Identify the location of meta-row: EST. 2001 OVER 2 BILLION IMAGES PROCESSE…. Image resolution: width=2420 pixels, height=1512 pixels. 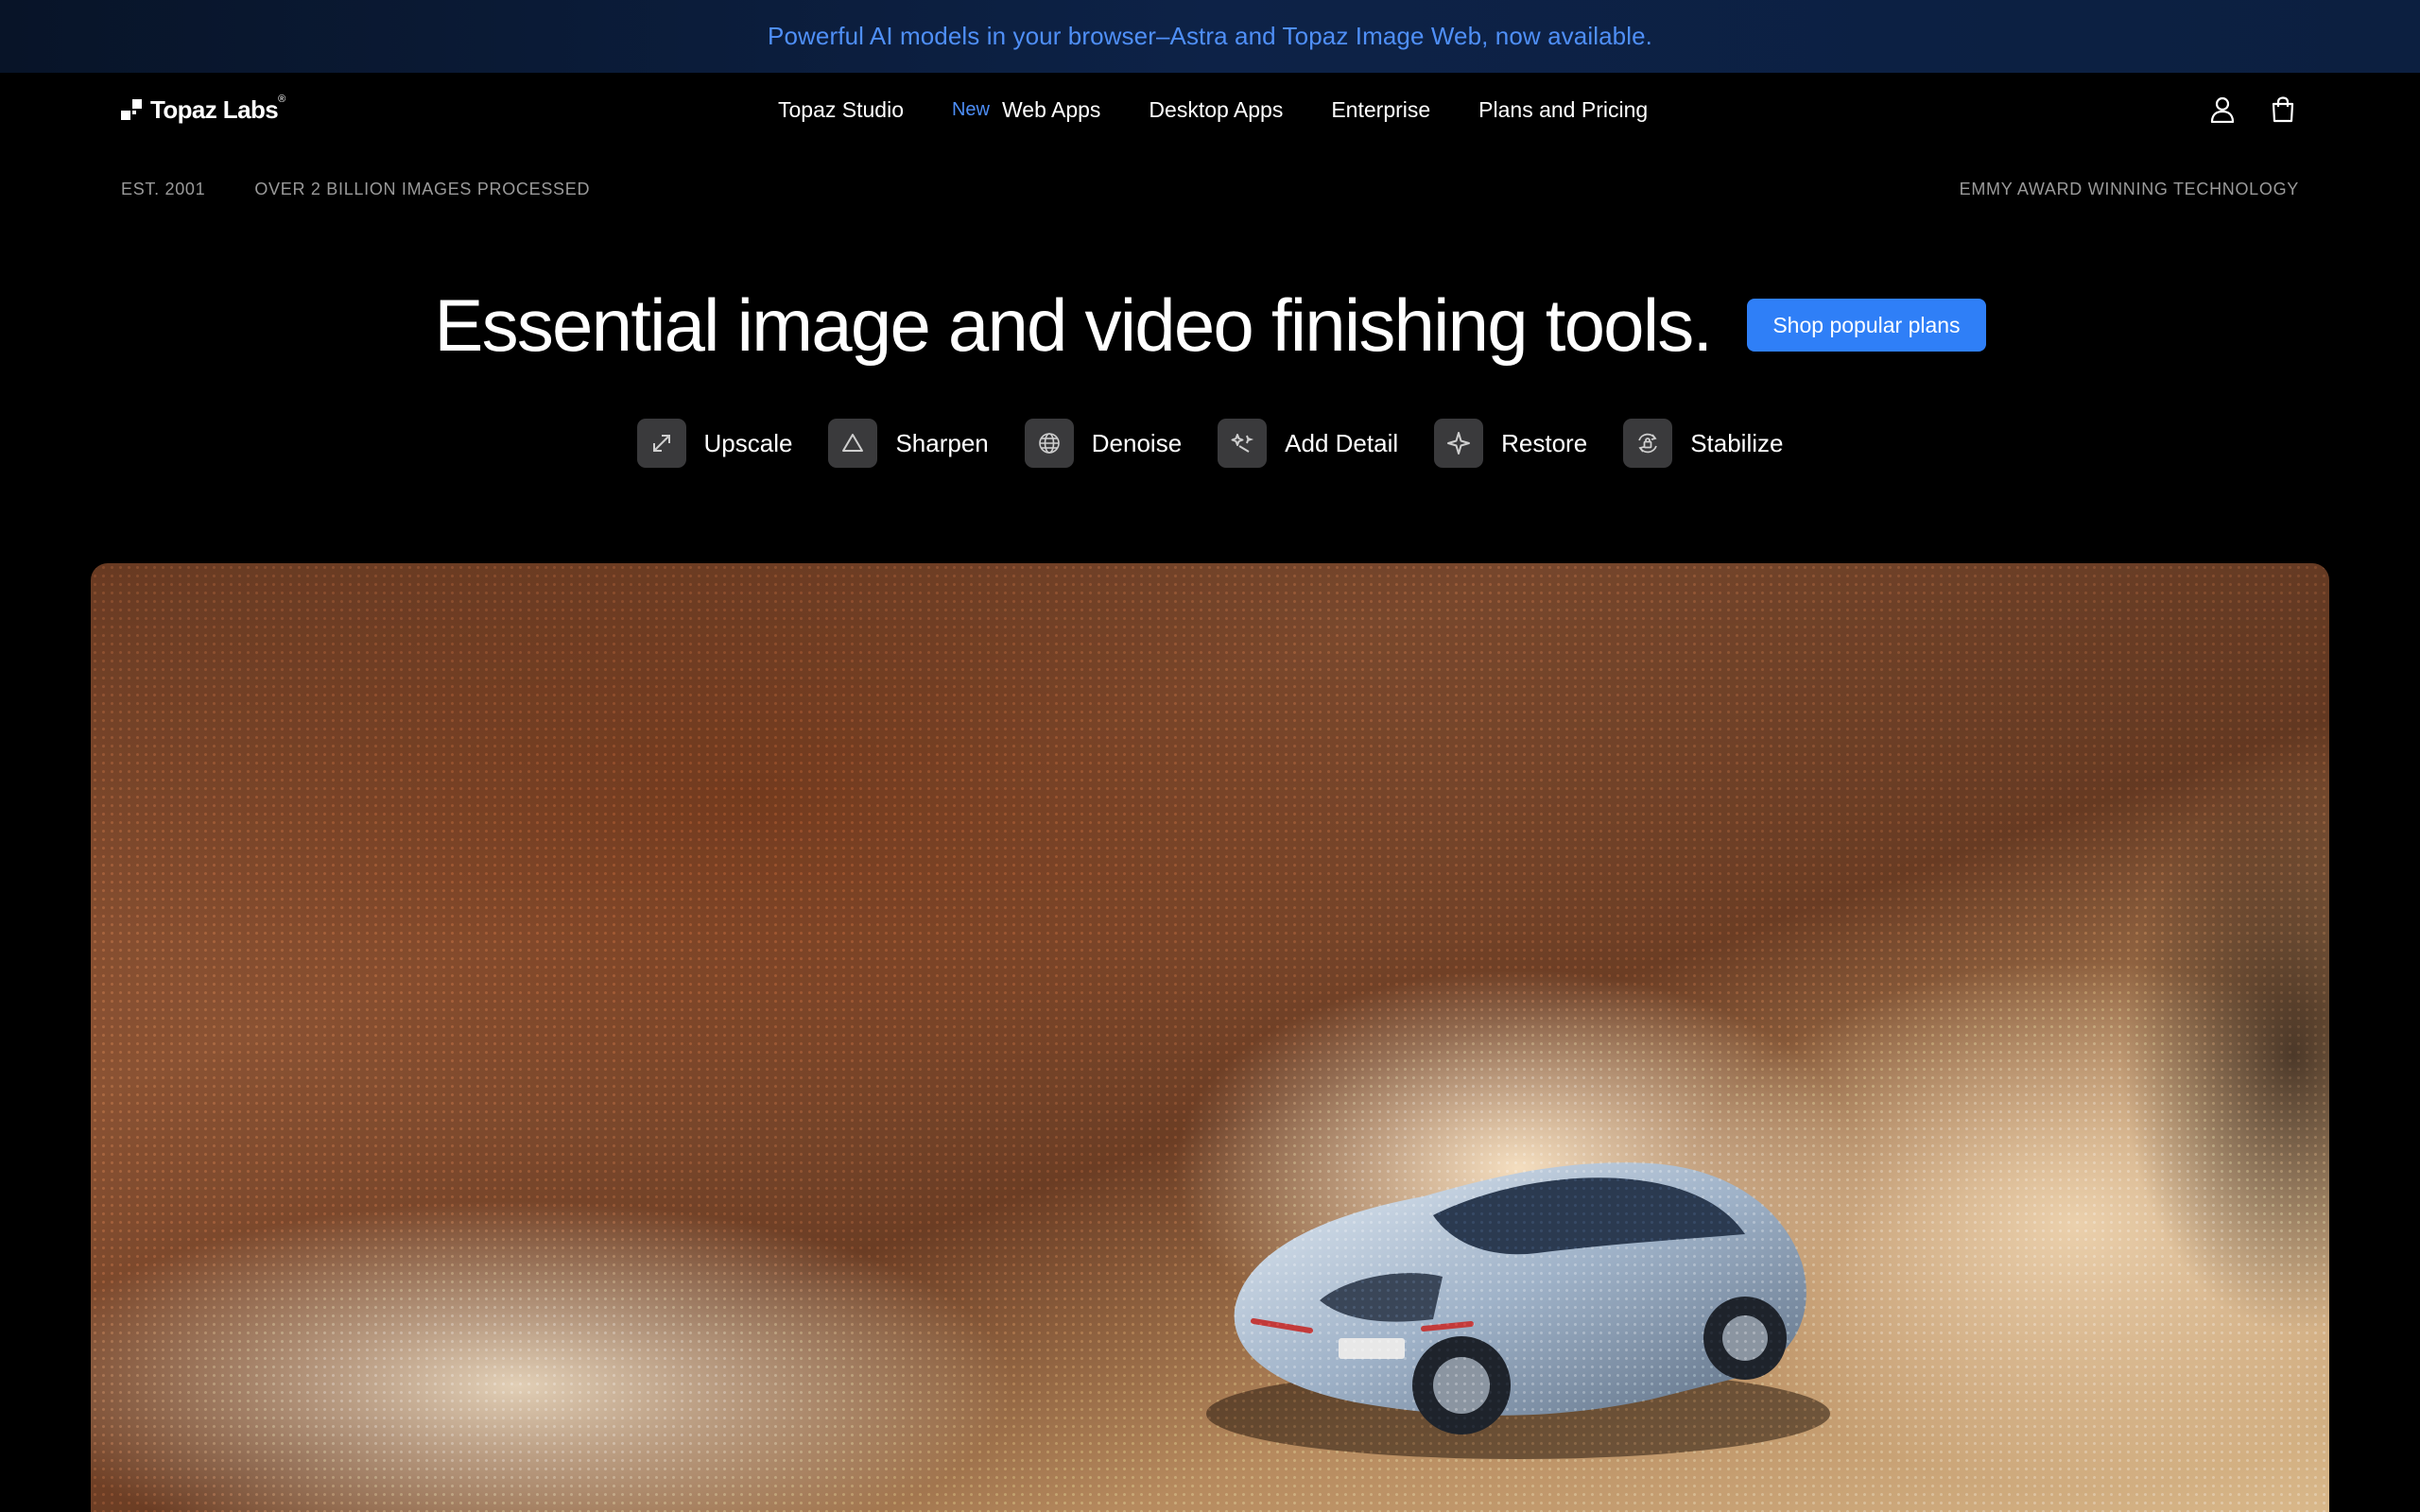
(1210, 191).